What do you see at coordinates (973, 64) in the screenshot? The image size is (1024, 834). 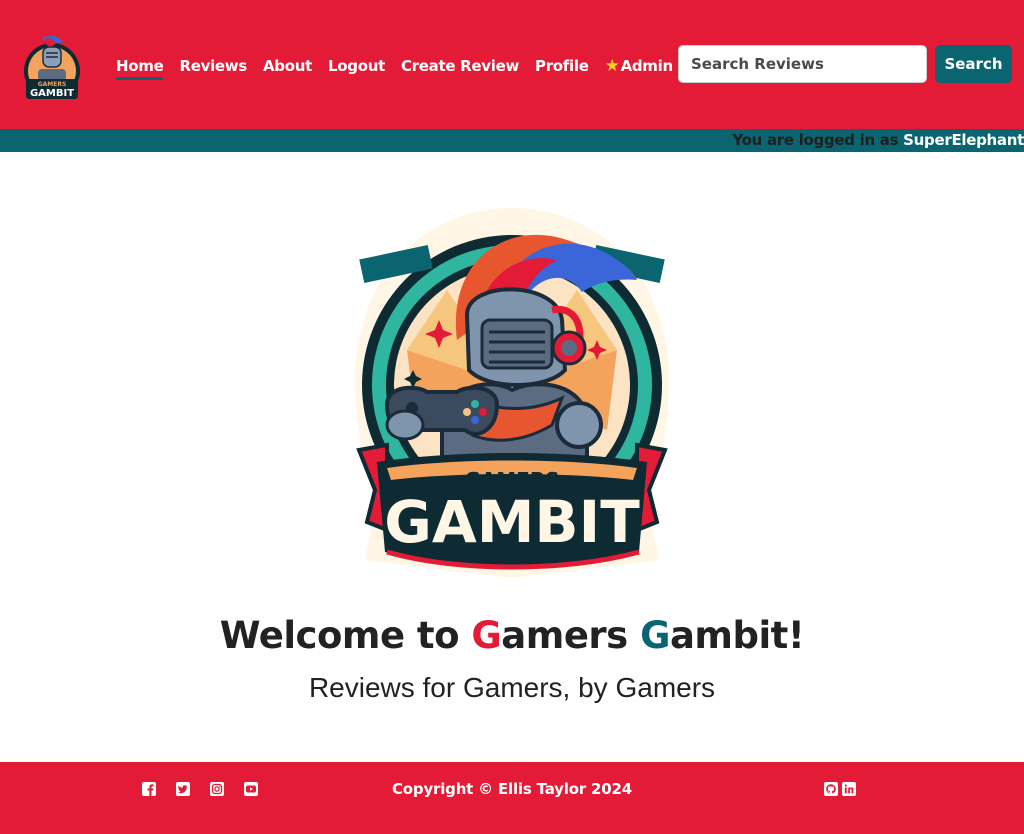 I see `search-button: Search` at bounding box center [973, 64].